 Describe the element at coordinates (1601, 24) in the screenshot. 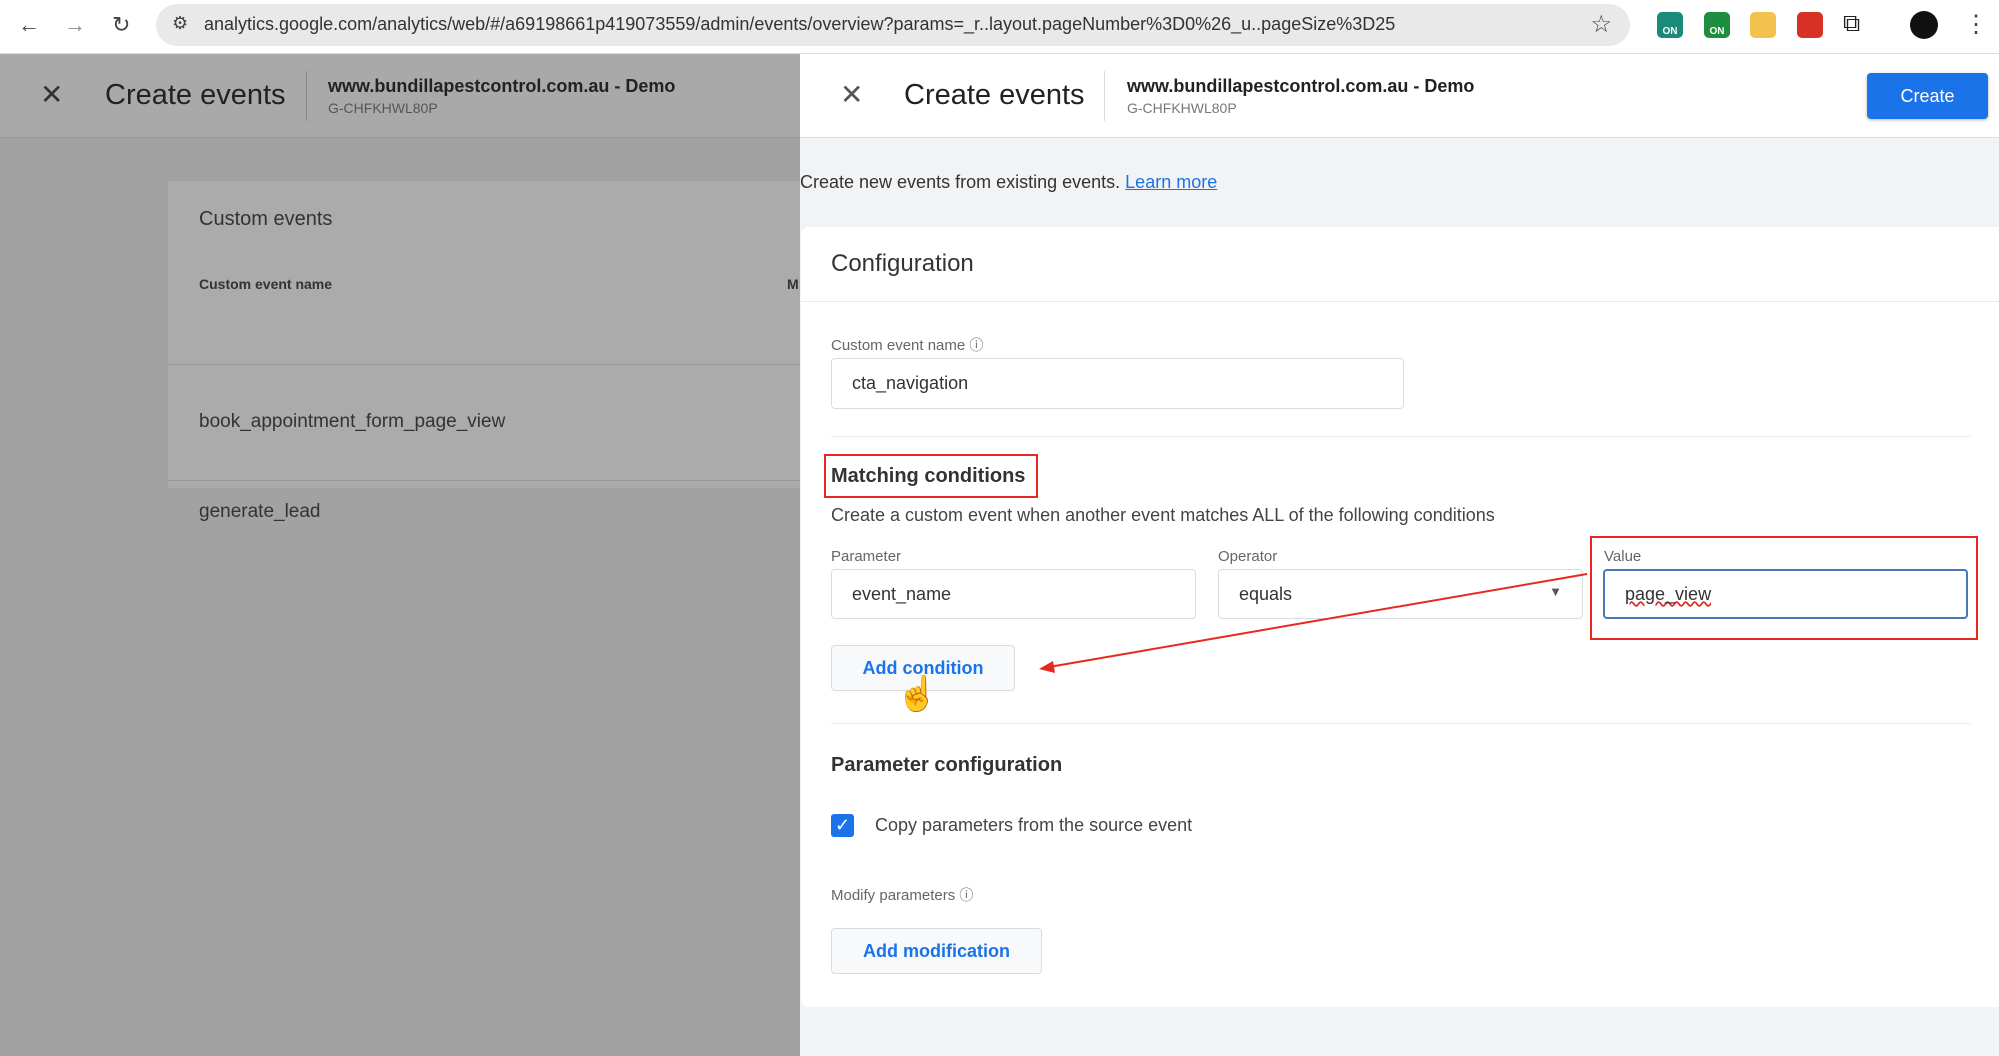

I see `bookmark-star-icon: ☆` at that location.